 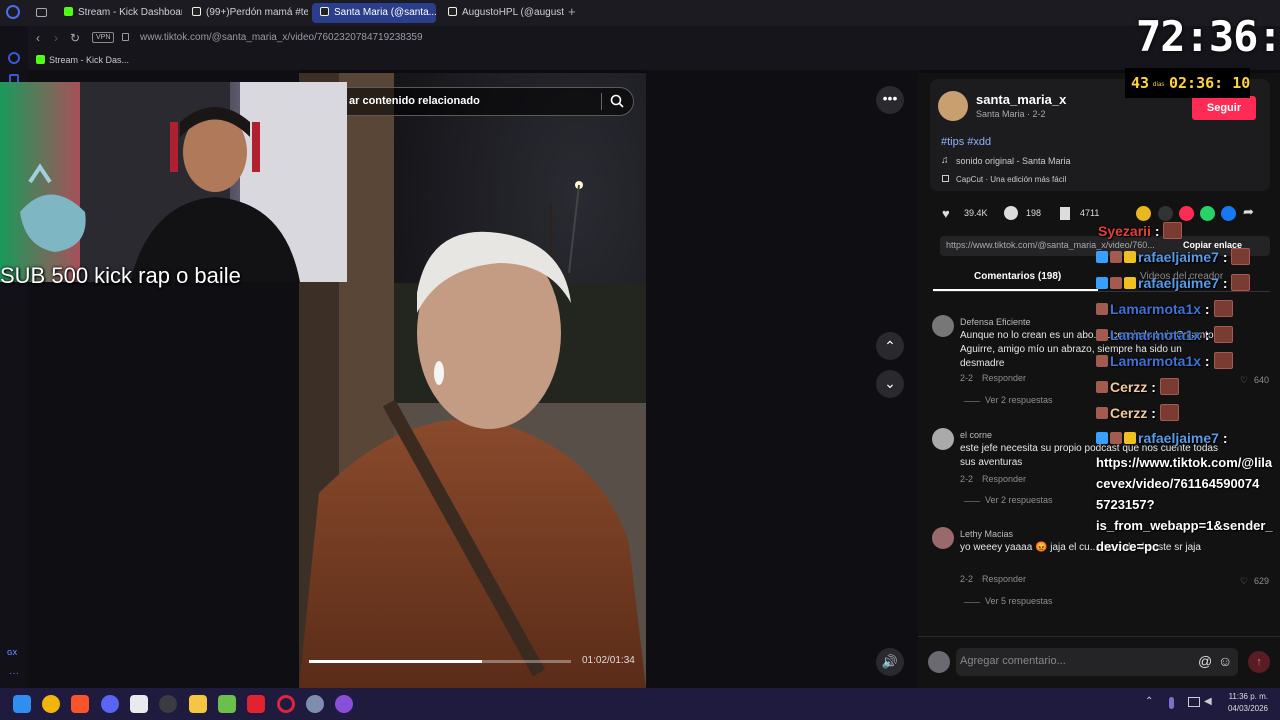 What do you see at coordinates (14, 58) in the screenshot?
I see `aria-icon` at bounding box center [14, 58].